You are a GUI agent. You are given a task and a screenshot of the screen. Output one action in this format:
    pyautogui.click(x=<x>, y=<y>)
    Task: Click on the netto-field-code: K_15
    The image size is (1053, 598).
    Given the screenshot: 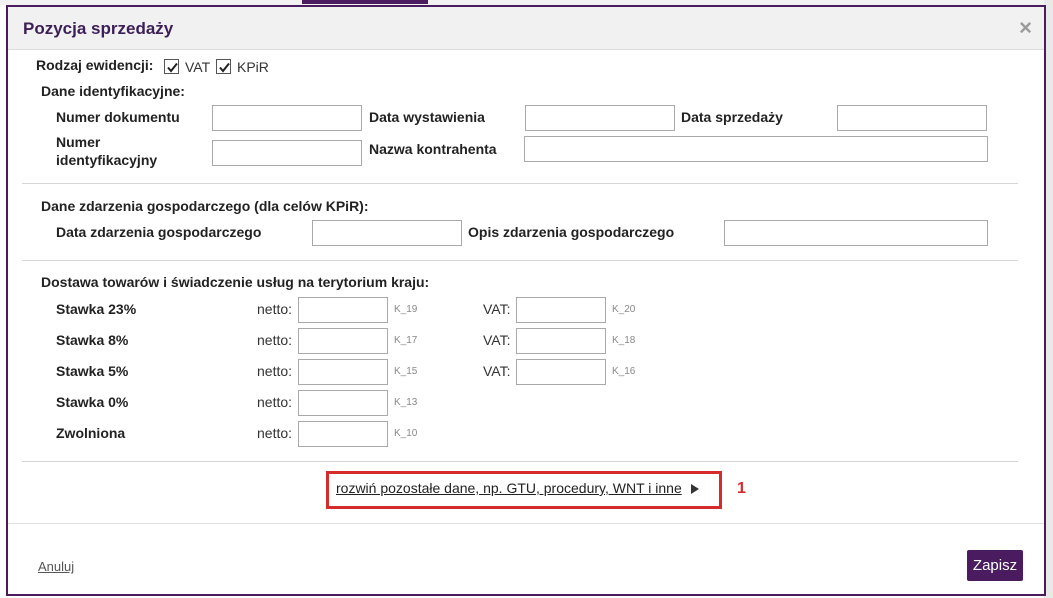 What is the action you would take?
    pyautogui.click(x=406, y=371)
    